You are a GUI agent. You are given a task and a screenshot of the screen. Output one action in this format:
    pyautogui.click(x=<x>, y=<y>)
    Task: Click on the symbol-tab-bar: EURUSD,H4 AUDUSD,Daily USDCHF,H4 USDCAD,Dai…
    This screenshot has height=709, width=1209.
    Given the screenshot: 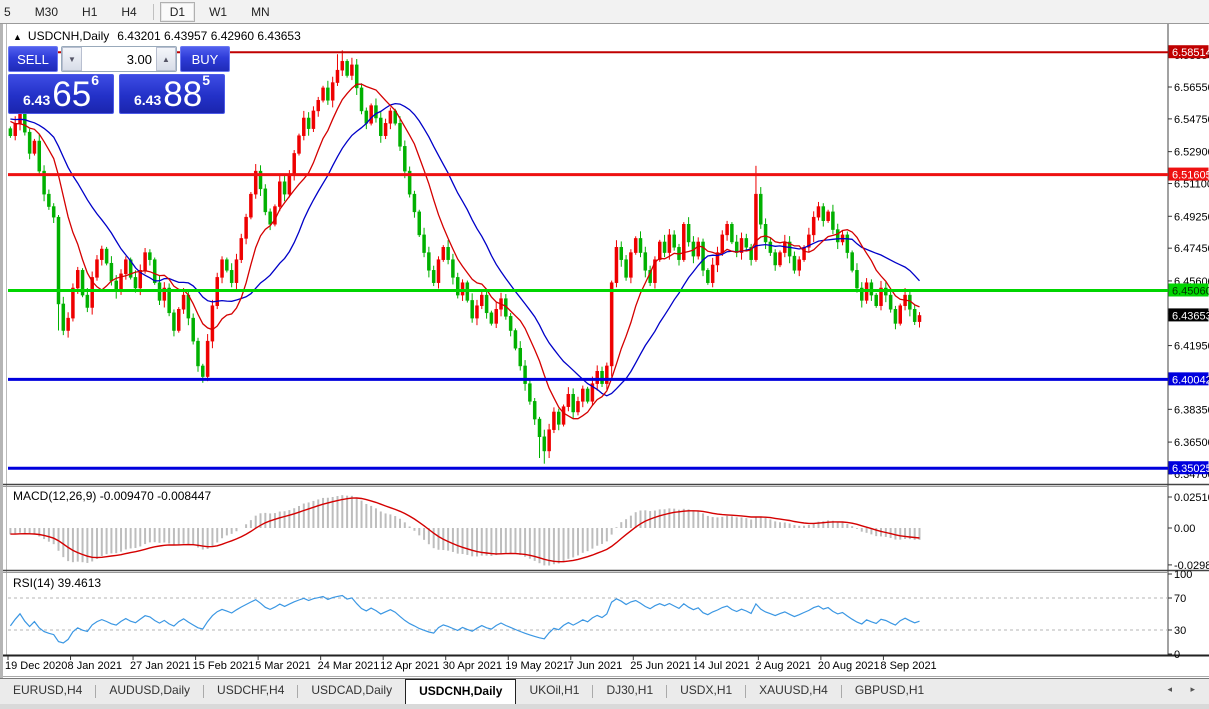 What is the action you would take?
    pyautogui.click(x=604, y=691)
    